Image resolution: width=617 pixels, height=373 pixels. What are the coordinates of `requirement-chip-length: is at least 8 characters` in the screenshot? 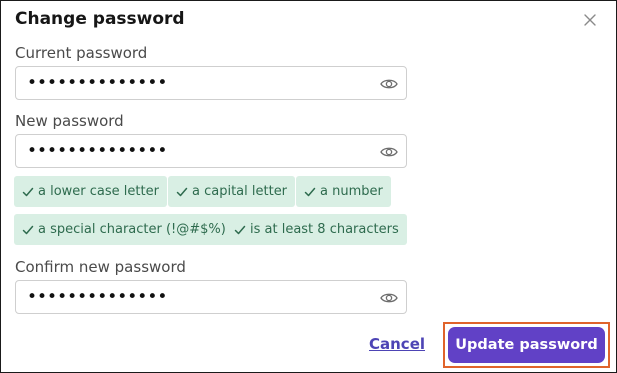 It's located at (316, 229).